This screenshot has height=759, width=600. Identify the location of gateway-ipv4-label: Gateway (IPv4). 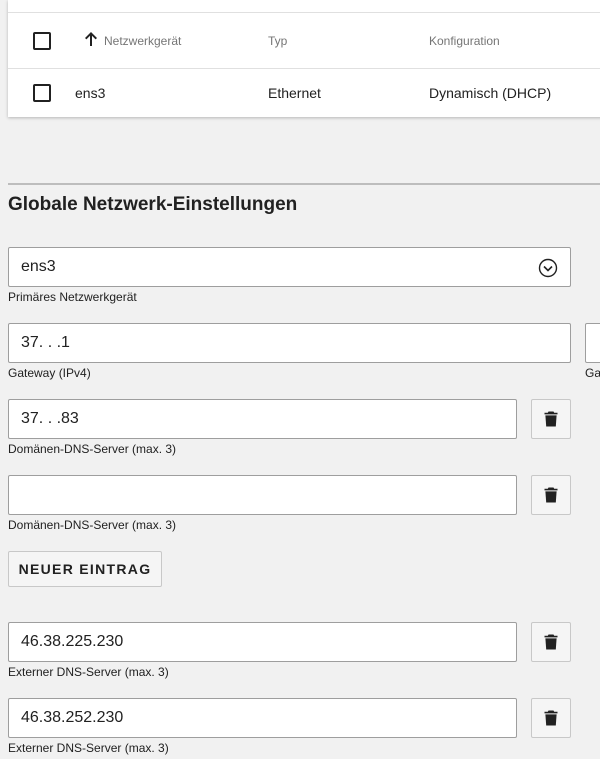
(49, 373).